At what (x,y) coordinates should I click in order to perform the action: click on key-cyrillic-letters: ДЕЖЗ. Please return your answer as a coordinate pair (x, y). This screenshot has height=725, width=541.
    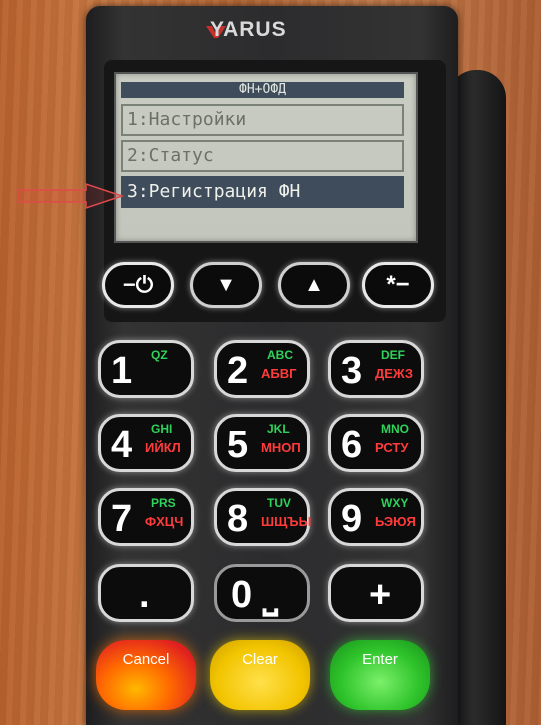
    Looking at the image, I should click on (394, 373).